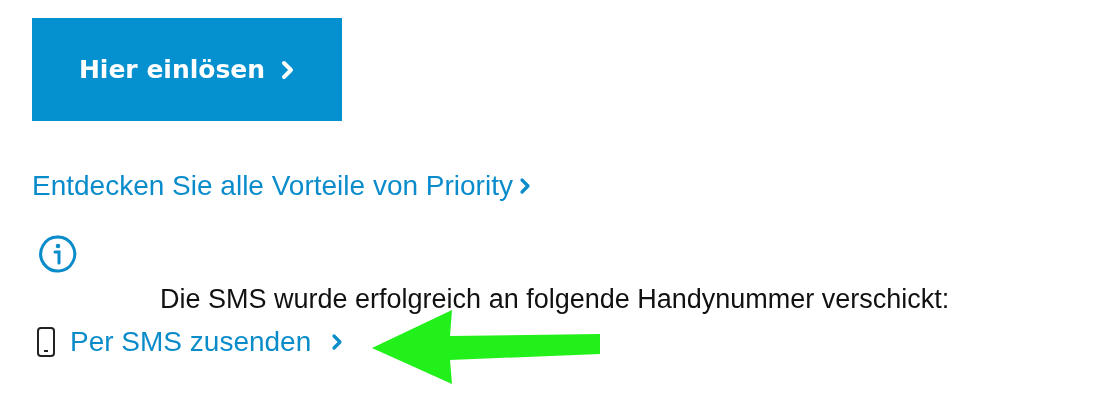  Describe the element at coordinates (58, 254) in the screenshot. I see `info-icon` at that location.